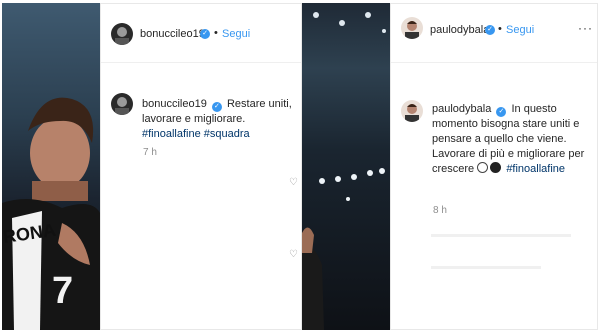 The image size is (600, 333). I want to click on post-username: paulodybala, so click(459, 30).